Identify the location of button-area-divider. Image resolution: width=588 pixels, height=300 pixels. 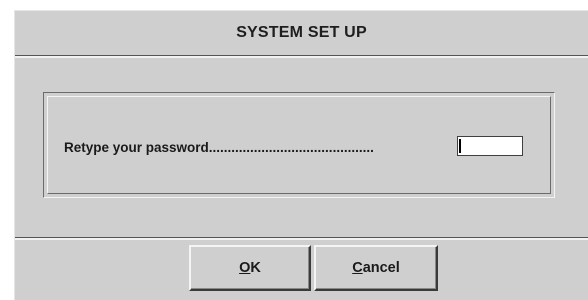
(301, 238).